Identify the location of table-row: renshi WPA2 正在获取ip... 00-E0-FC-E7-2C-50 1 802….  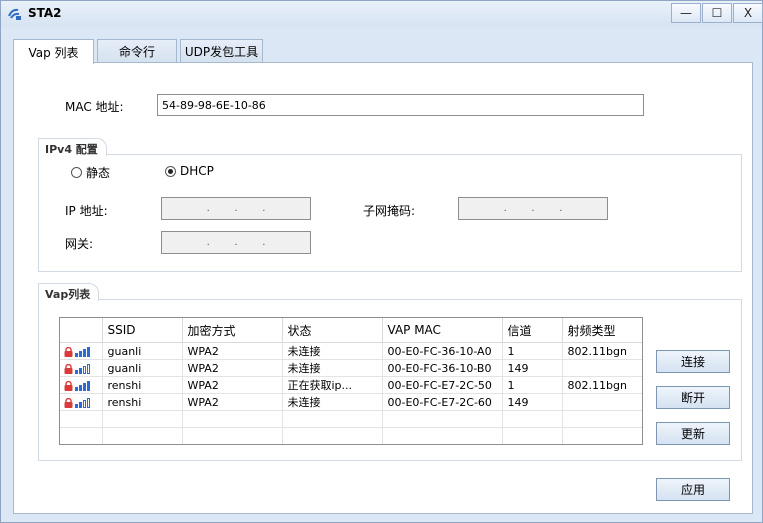
(351, 385).